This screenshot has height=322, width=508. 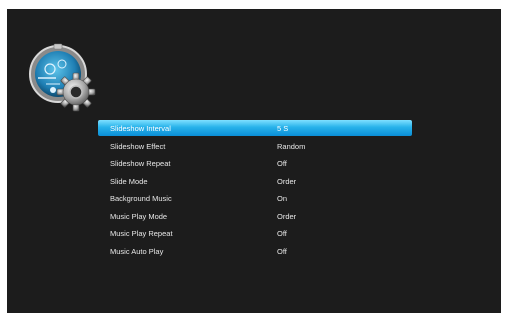 I want to click on menu-item-music-auto-play: Music Auto Play Off, so click(x=255, y=252).